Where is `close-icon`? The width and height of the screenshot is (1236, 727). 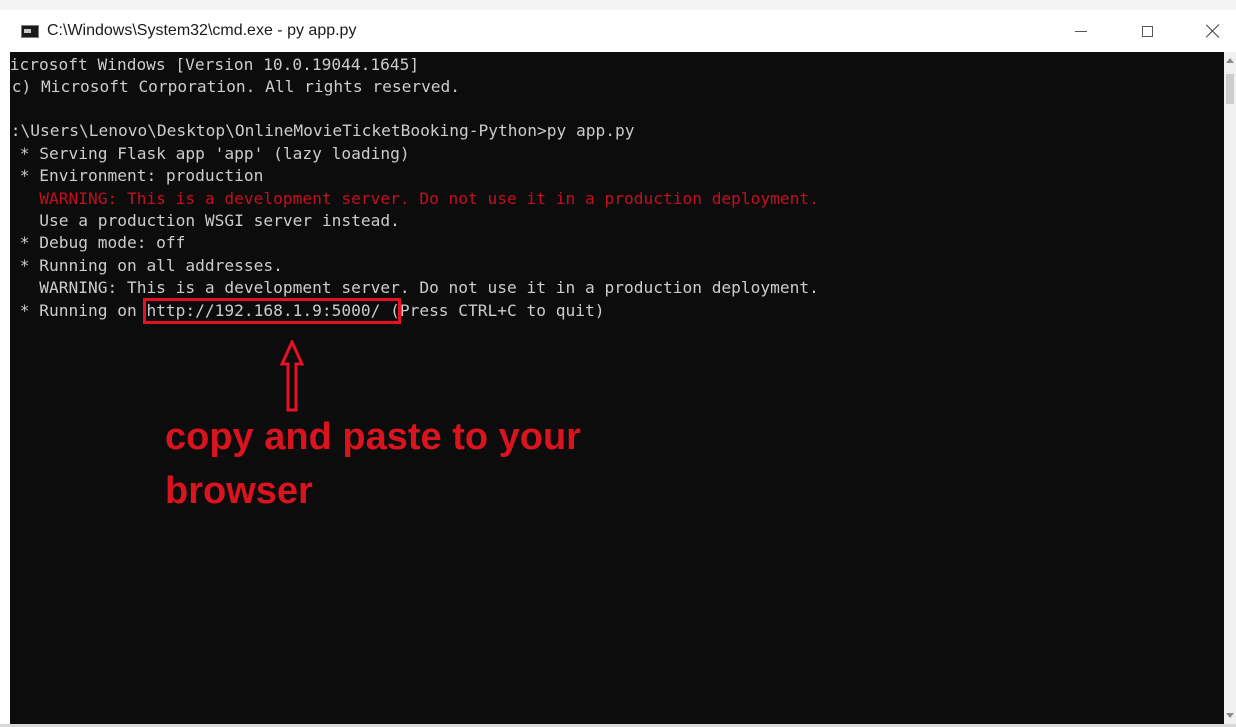 close-icon is located at coordinates (1213, 31).